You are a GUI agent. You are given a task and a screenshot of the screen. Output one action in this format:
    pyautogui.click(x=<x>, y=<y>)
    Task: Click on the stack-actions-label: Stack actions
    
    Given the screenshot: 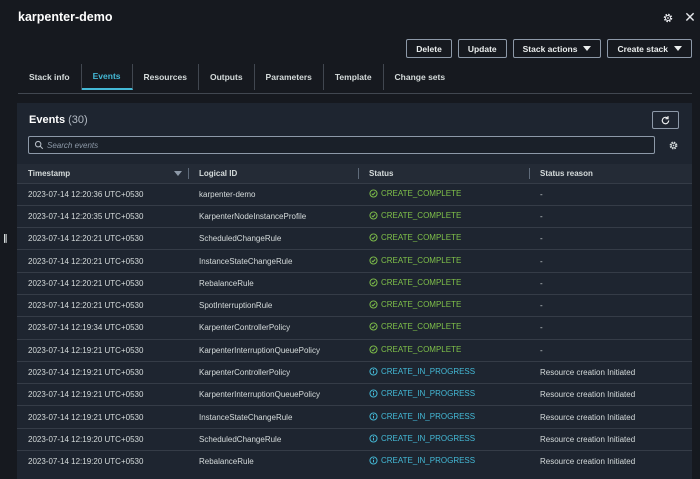 What is the action you would take?
    pyautogui.click(x=550, y=48)
    